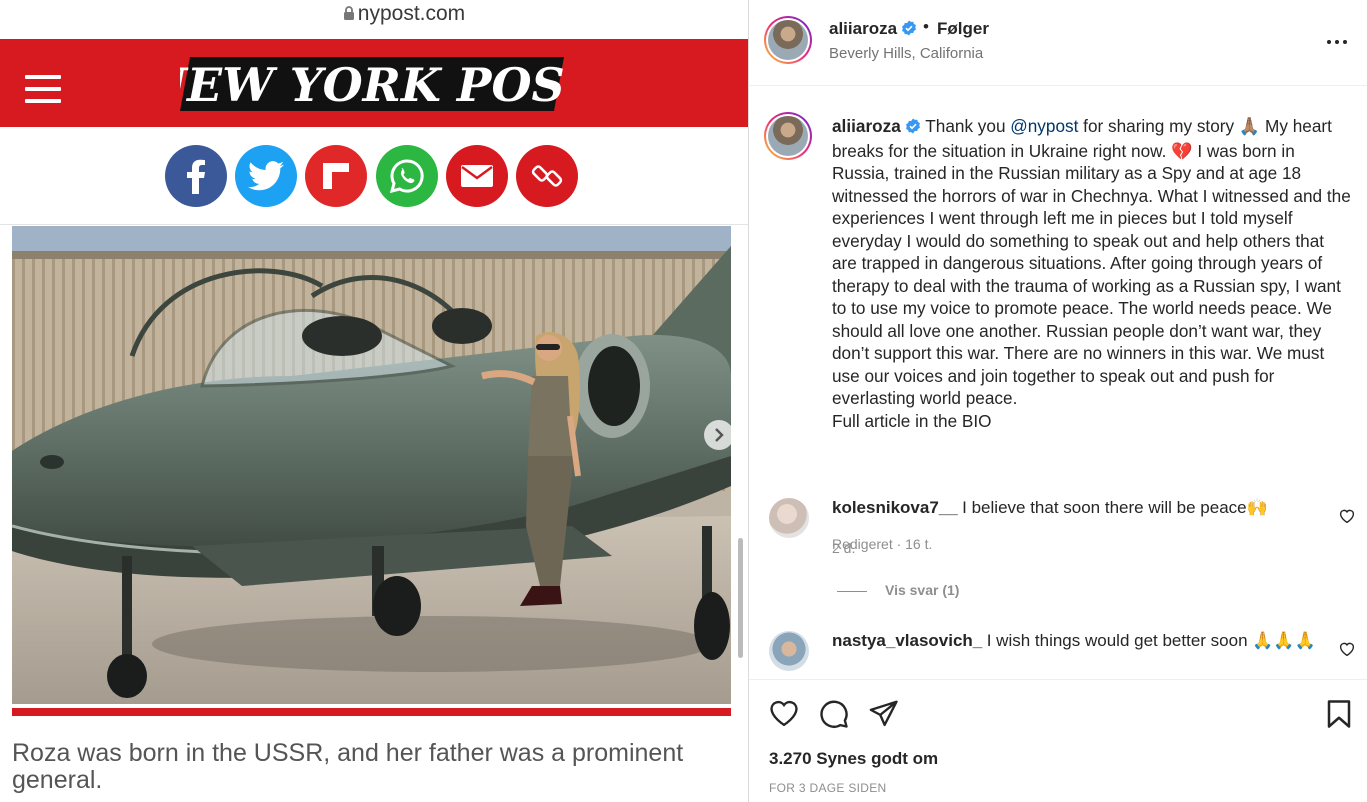  What do you see at coordinates (906, 53) in the screenshot?
I see `post-location: Beverly Hills, California` at bounding box center [906, 53].